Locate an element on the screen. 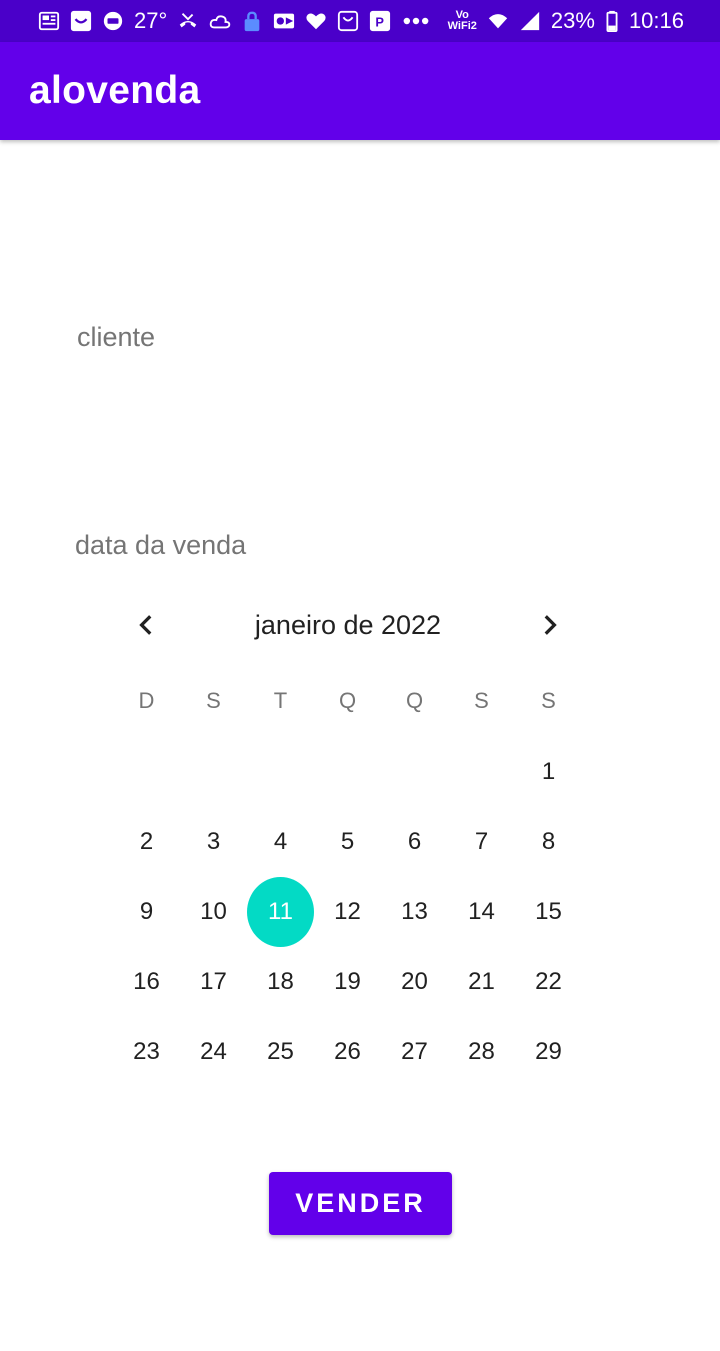  app-title: alovenda is located at coordinates (115, 90).